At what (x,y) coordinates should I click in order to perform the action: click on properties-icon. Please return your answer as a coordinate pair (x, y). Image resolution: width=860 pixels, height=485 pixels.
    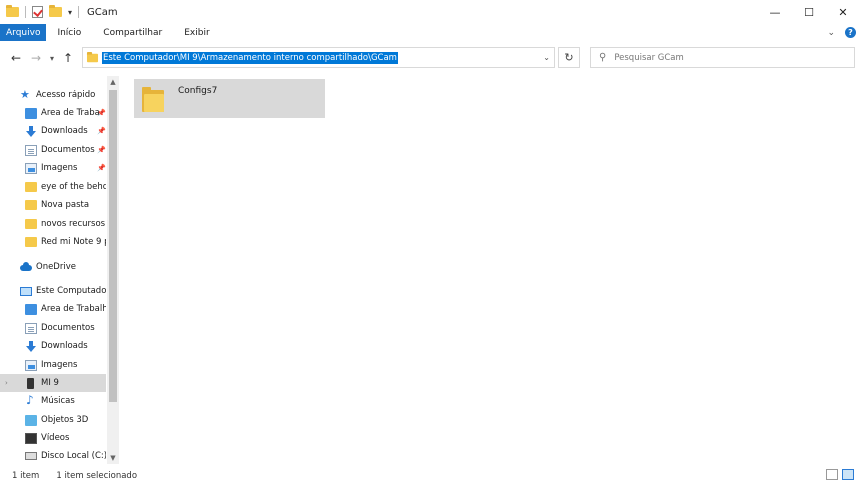
    Looking at the image, I should click on (37, 12).